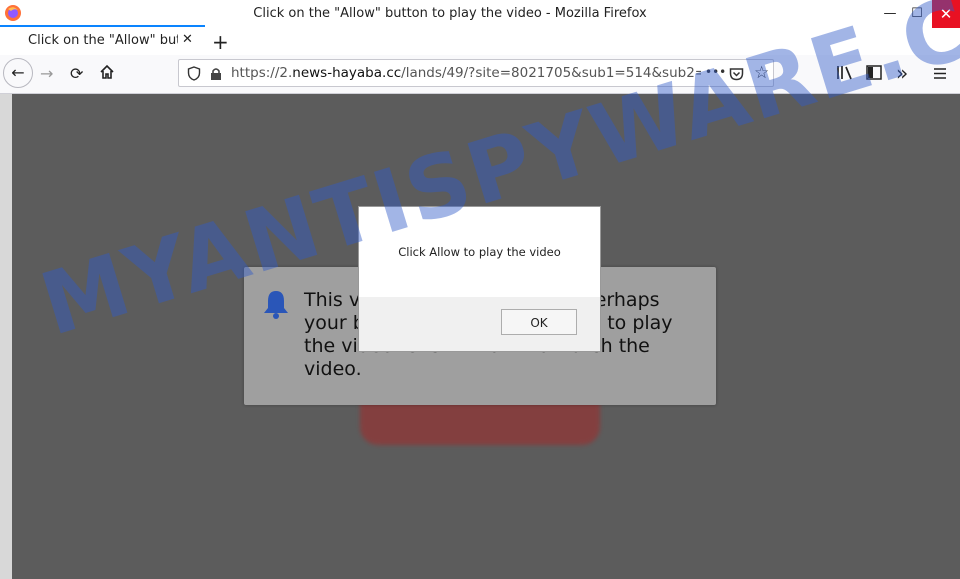 The image size is (960, 579). What do you see at coordinates (276, 306) in the screenshot?
I see `bell-icon` at bounding box center [276, 306].